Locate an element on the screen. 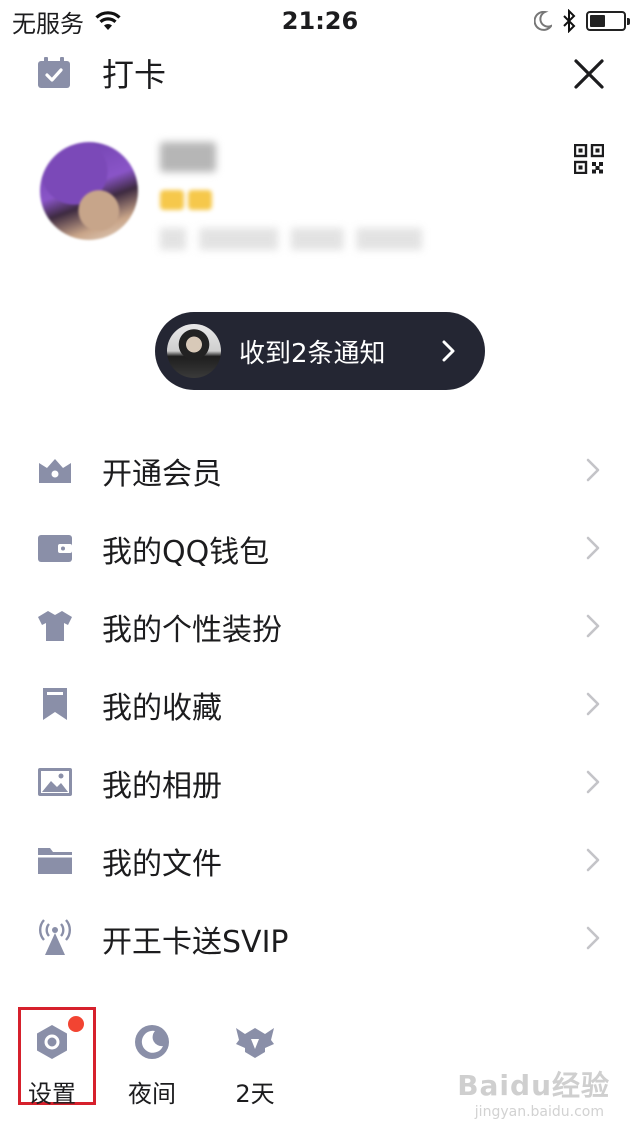 Image resolution: width=640 pixels, height=1136 pixels. menu-item-themes: 我的个性装扮 is located at coordinates (320, 626).